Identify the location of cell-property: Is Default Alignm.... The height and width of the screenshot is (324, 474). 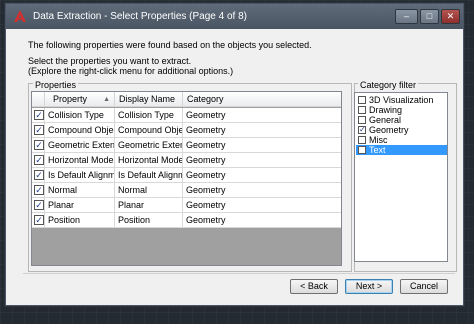
(80, 175).